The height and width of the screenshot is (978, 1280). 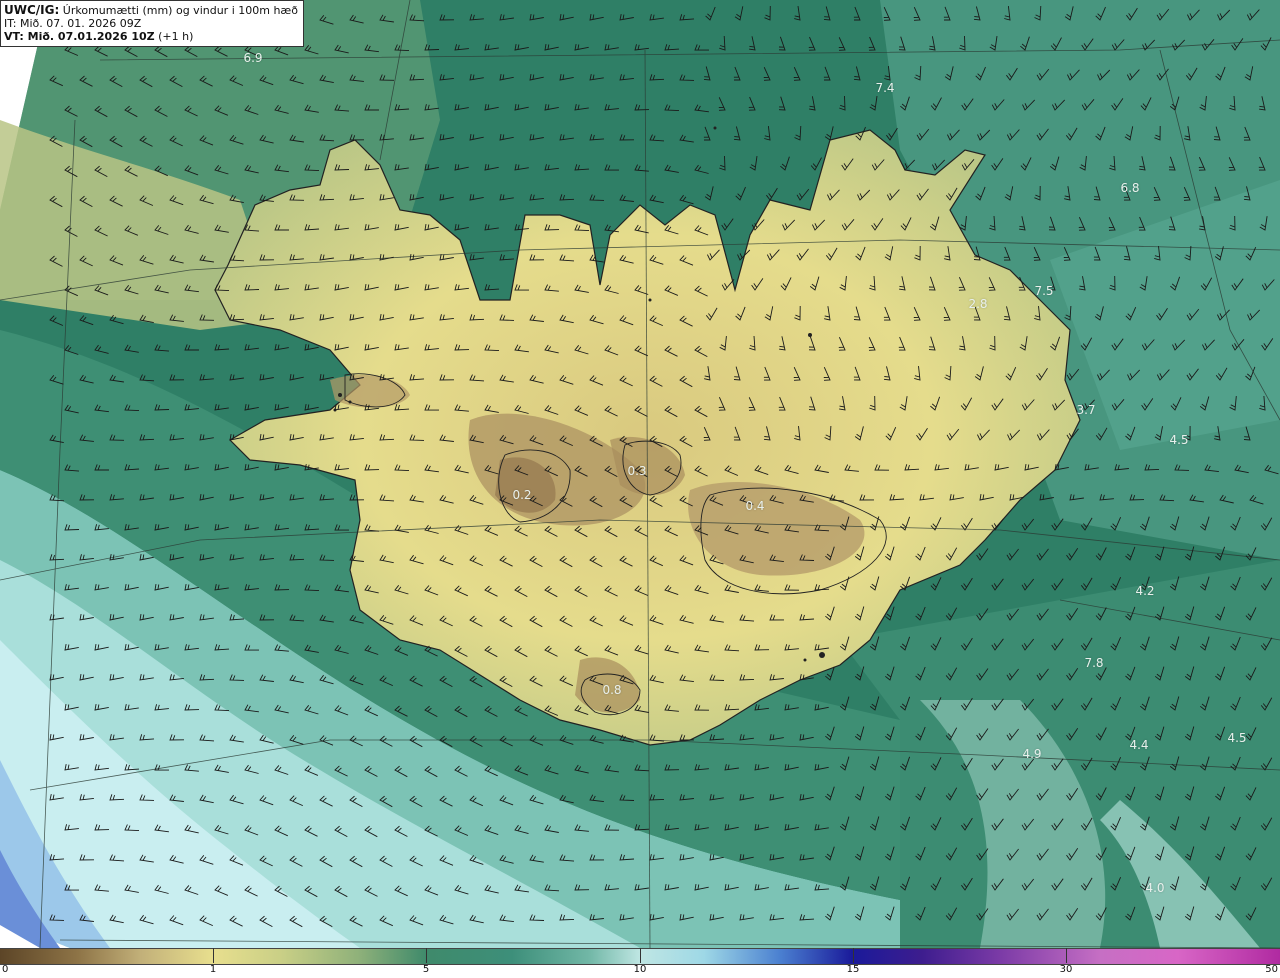 I want to click on value-label: 4.9, so click(x=1032, y=754).